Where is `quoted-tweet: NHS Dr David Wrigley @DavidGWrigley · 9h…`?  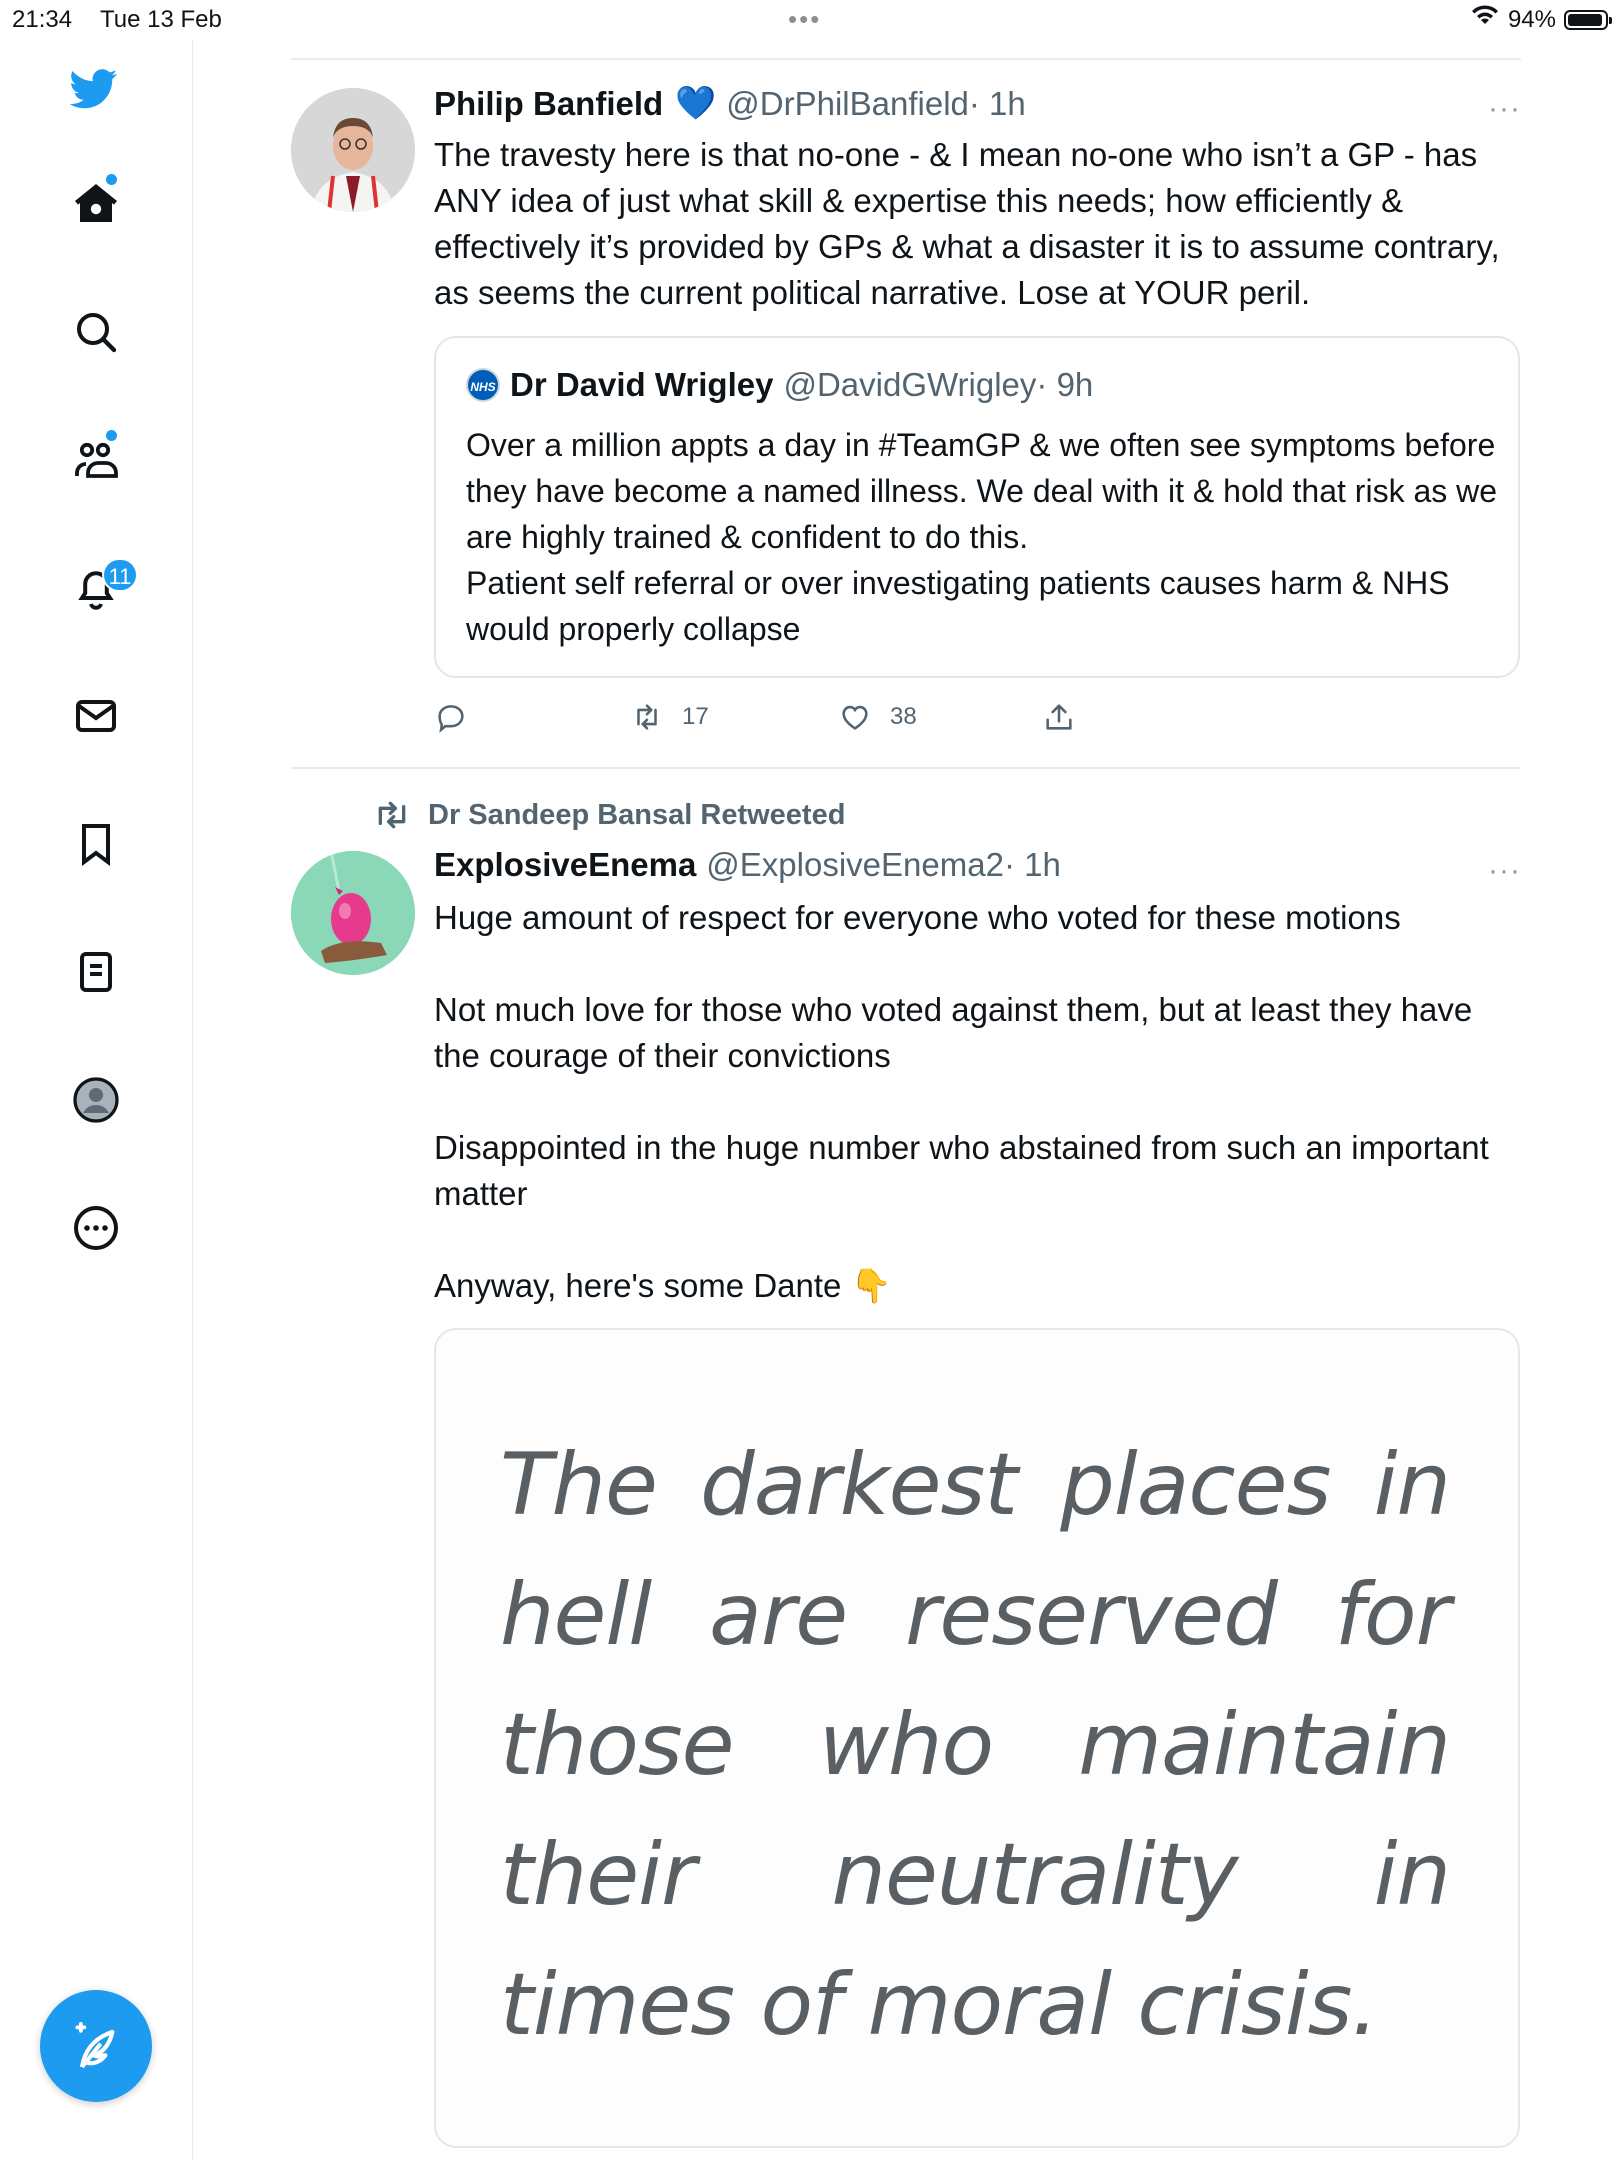
quoted-tweet: NHS Dr David Wrigley @DavidGWrigley · 9h… is located at coordinates (977, 507).